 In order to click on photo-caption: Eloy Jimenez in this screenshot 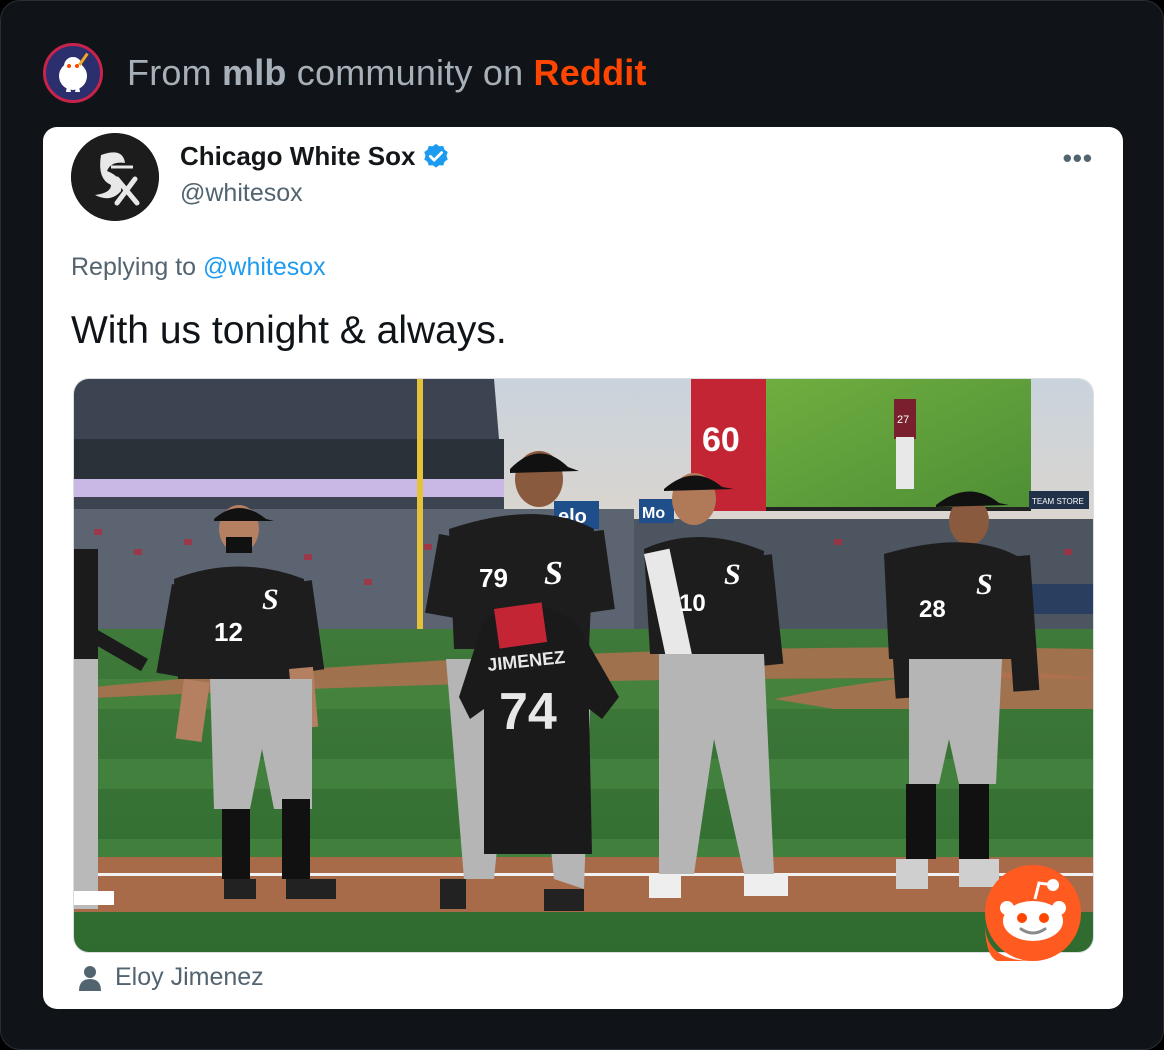, I will do `click(171, 977)`.